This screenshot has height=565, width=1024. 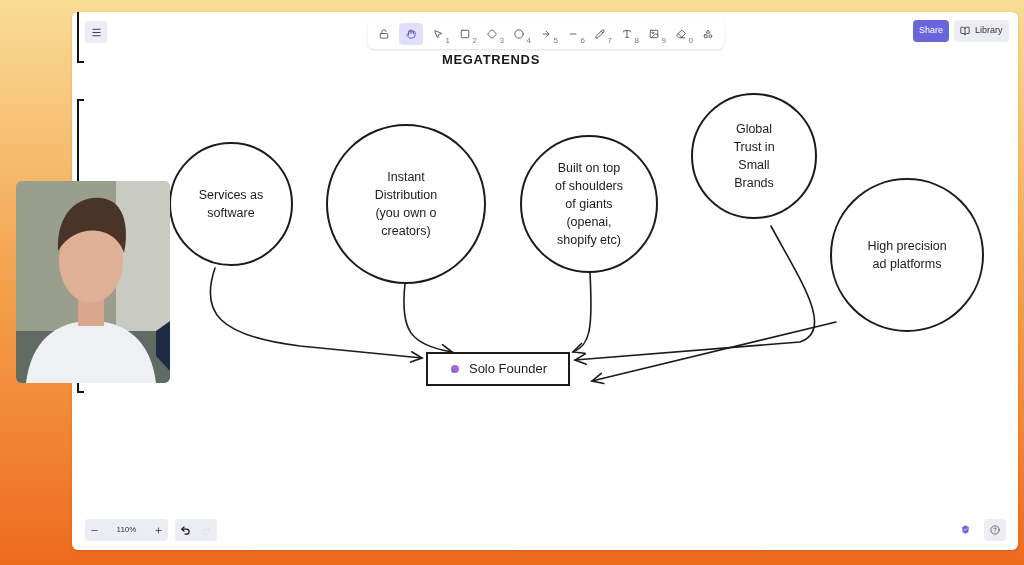 I want to click on shortcut-key: 6, so click(x=582, y=41).